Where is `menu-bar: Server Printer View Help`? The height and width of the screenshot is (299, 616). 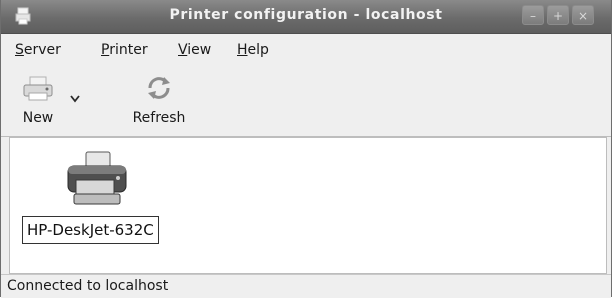
menu-bar: Server Printer View Help is located at coordinates (306, 49).